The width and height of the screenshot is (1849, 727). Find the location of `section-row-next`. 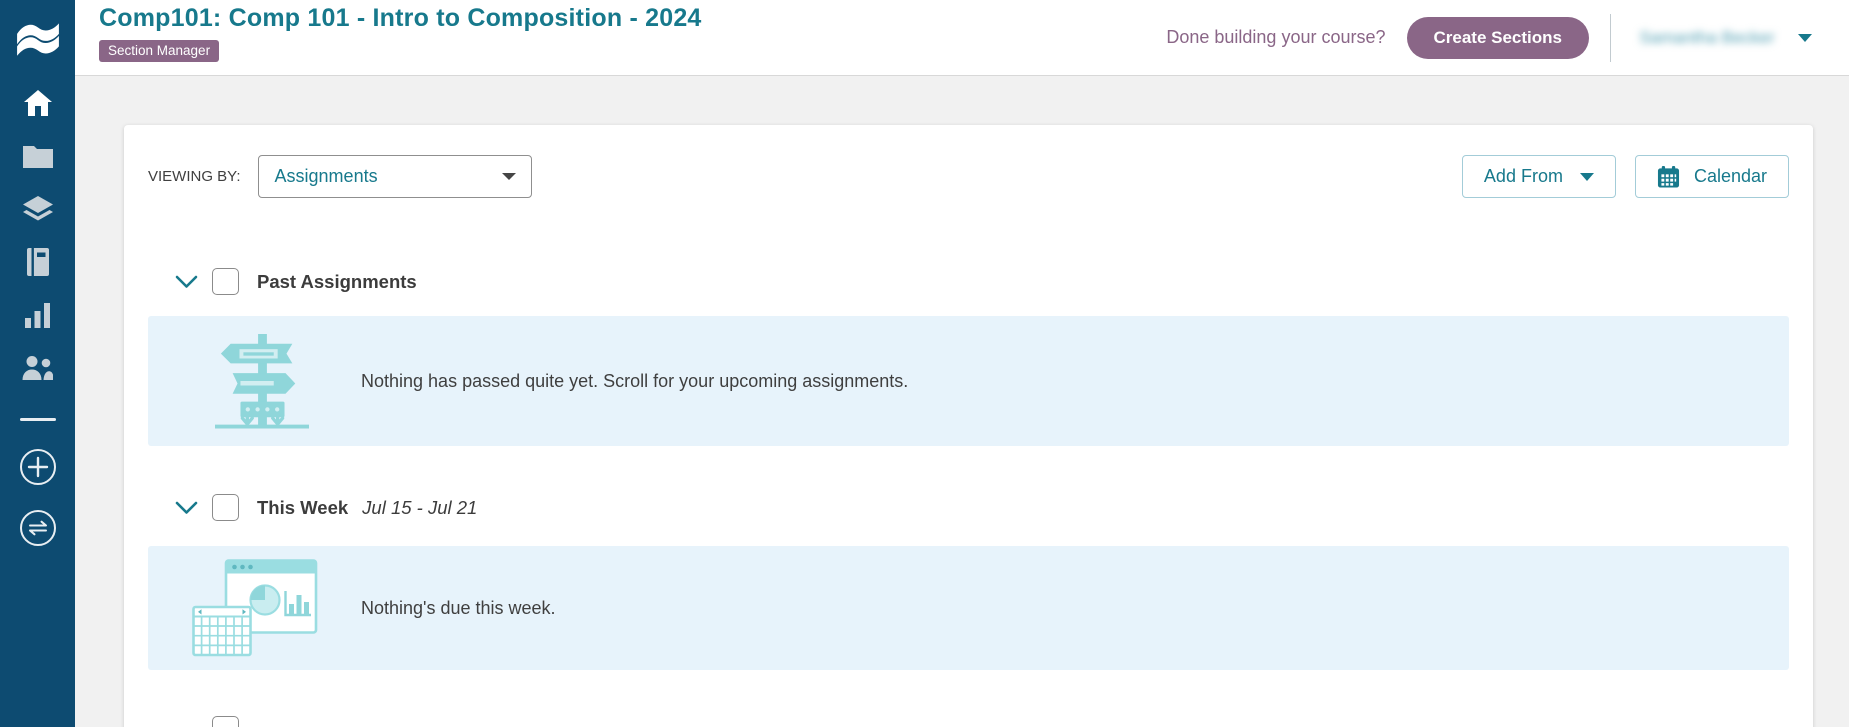

section-row-next is located at coordinates (982, 721).